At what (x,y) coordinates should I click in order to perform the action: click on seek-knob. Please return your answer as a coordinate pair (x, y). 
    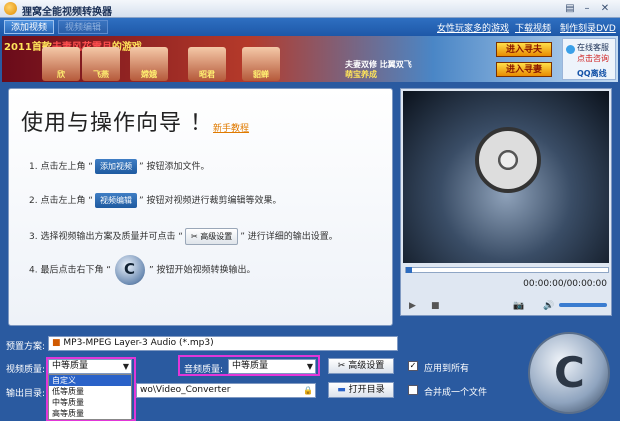
    Looking at the image, I should click on (409, 270).